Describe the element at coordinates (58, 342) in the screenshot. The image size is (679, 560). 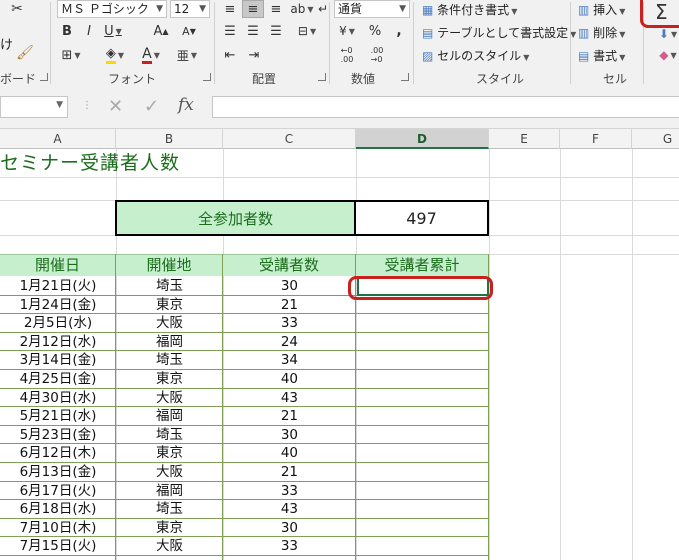
I see `cell-date: 2月12日(水)` at that location.